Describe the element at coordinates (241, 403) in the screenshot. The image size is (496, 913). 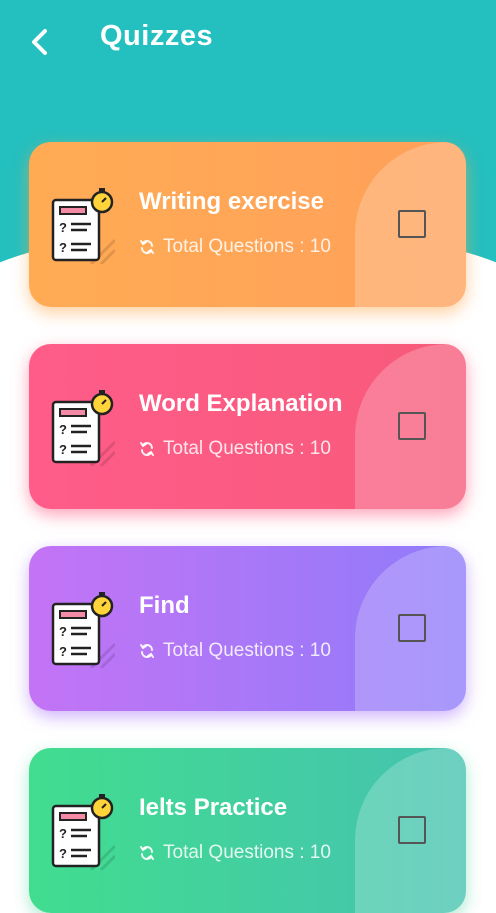
I see `quiz-title: Word Explanation` at that location.